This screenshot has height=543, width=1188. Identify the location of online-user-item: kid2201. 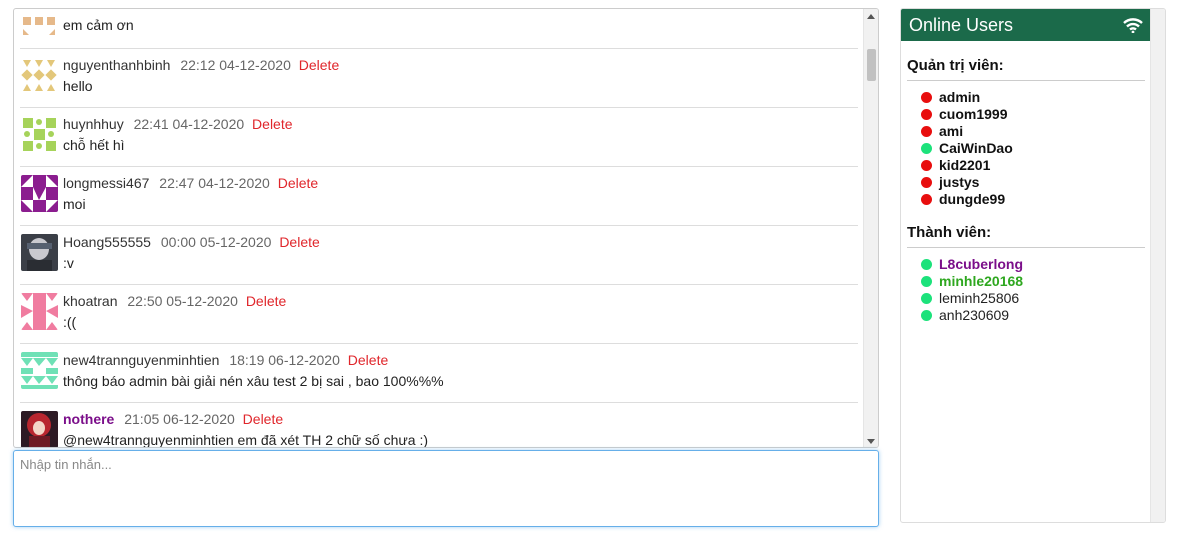
(955, 165).